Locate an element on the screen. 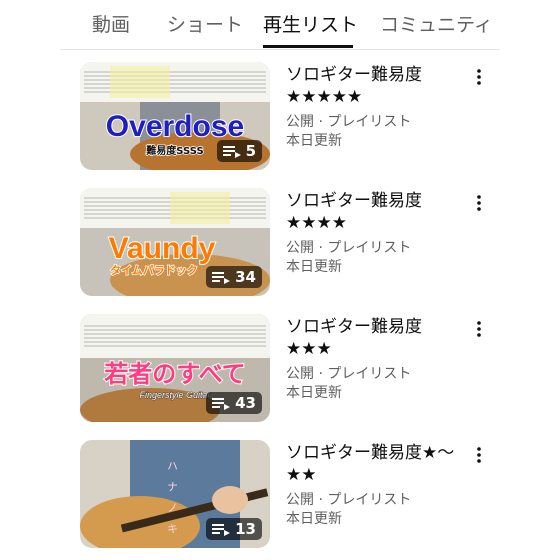 This screenshot has width=560, height=560. playlist-item: ハナノキ 13 ソロギター難易度★〜 ★★ 公開 · プレイリスト 本日更新 is located at coordinates (290, 494).